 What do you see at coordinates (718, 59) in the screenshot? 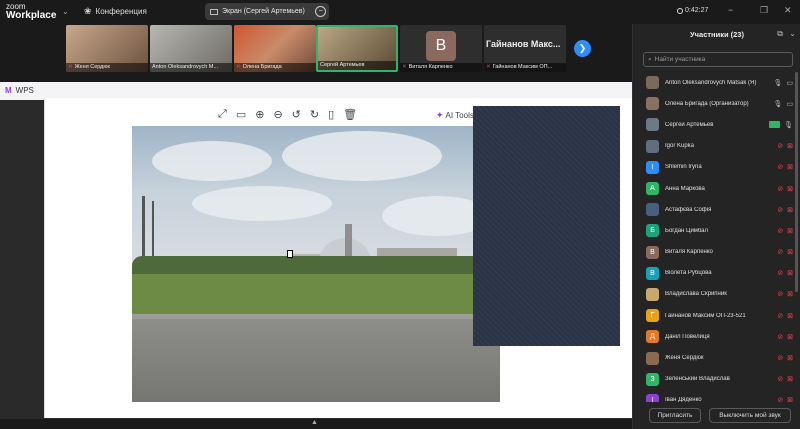
I see `participant-search-input: ⌕ Найти участника` at bounding box center [718, 59].